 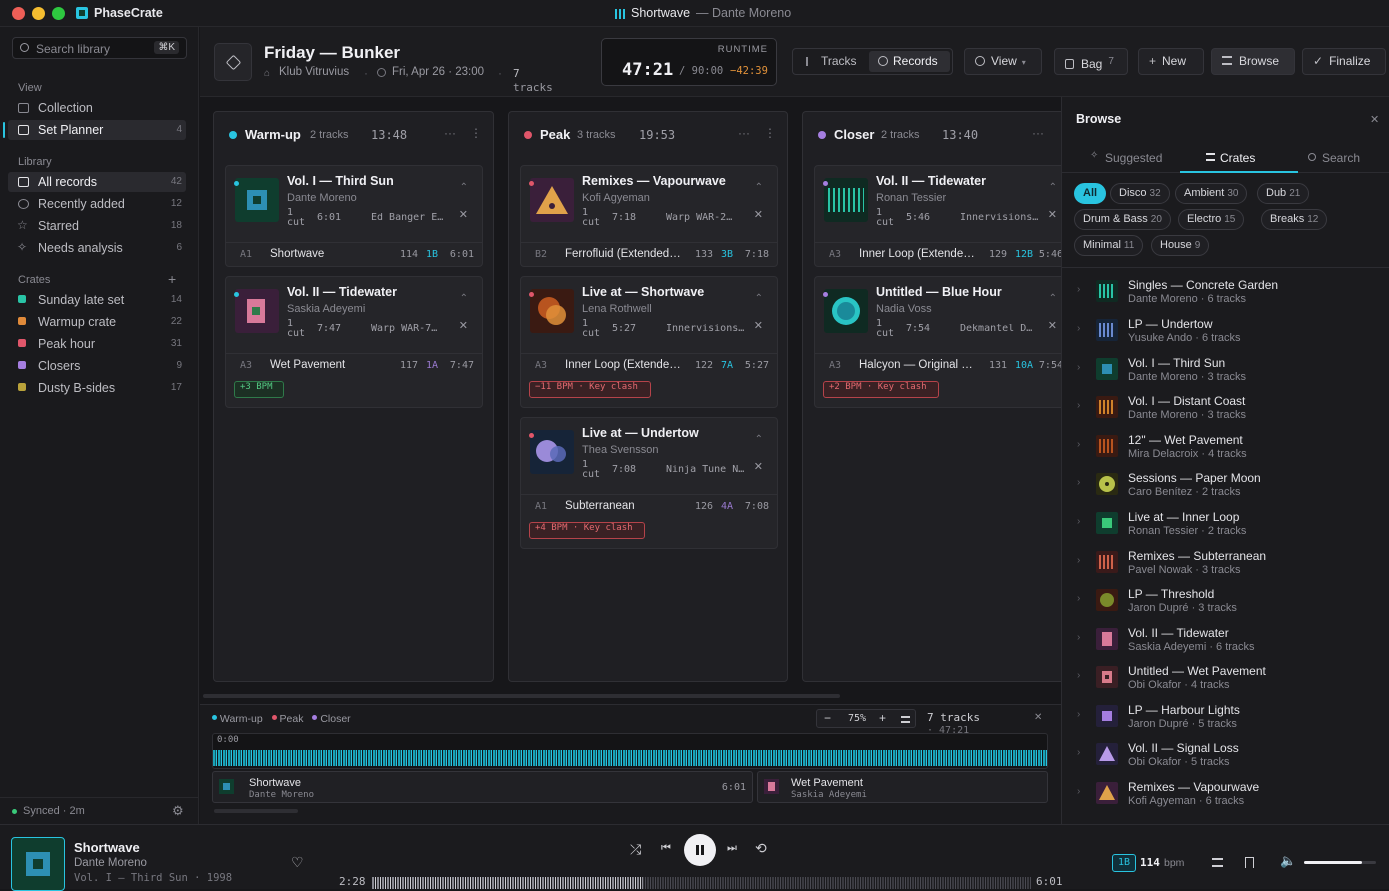 What do you see at coordinates (1109, 245) in the screenshot?
I see `genre-chip: Minimal 11` at bounding box center [1109, 245].